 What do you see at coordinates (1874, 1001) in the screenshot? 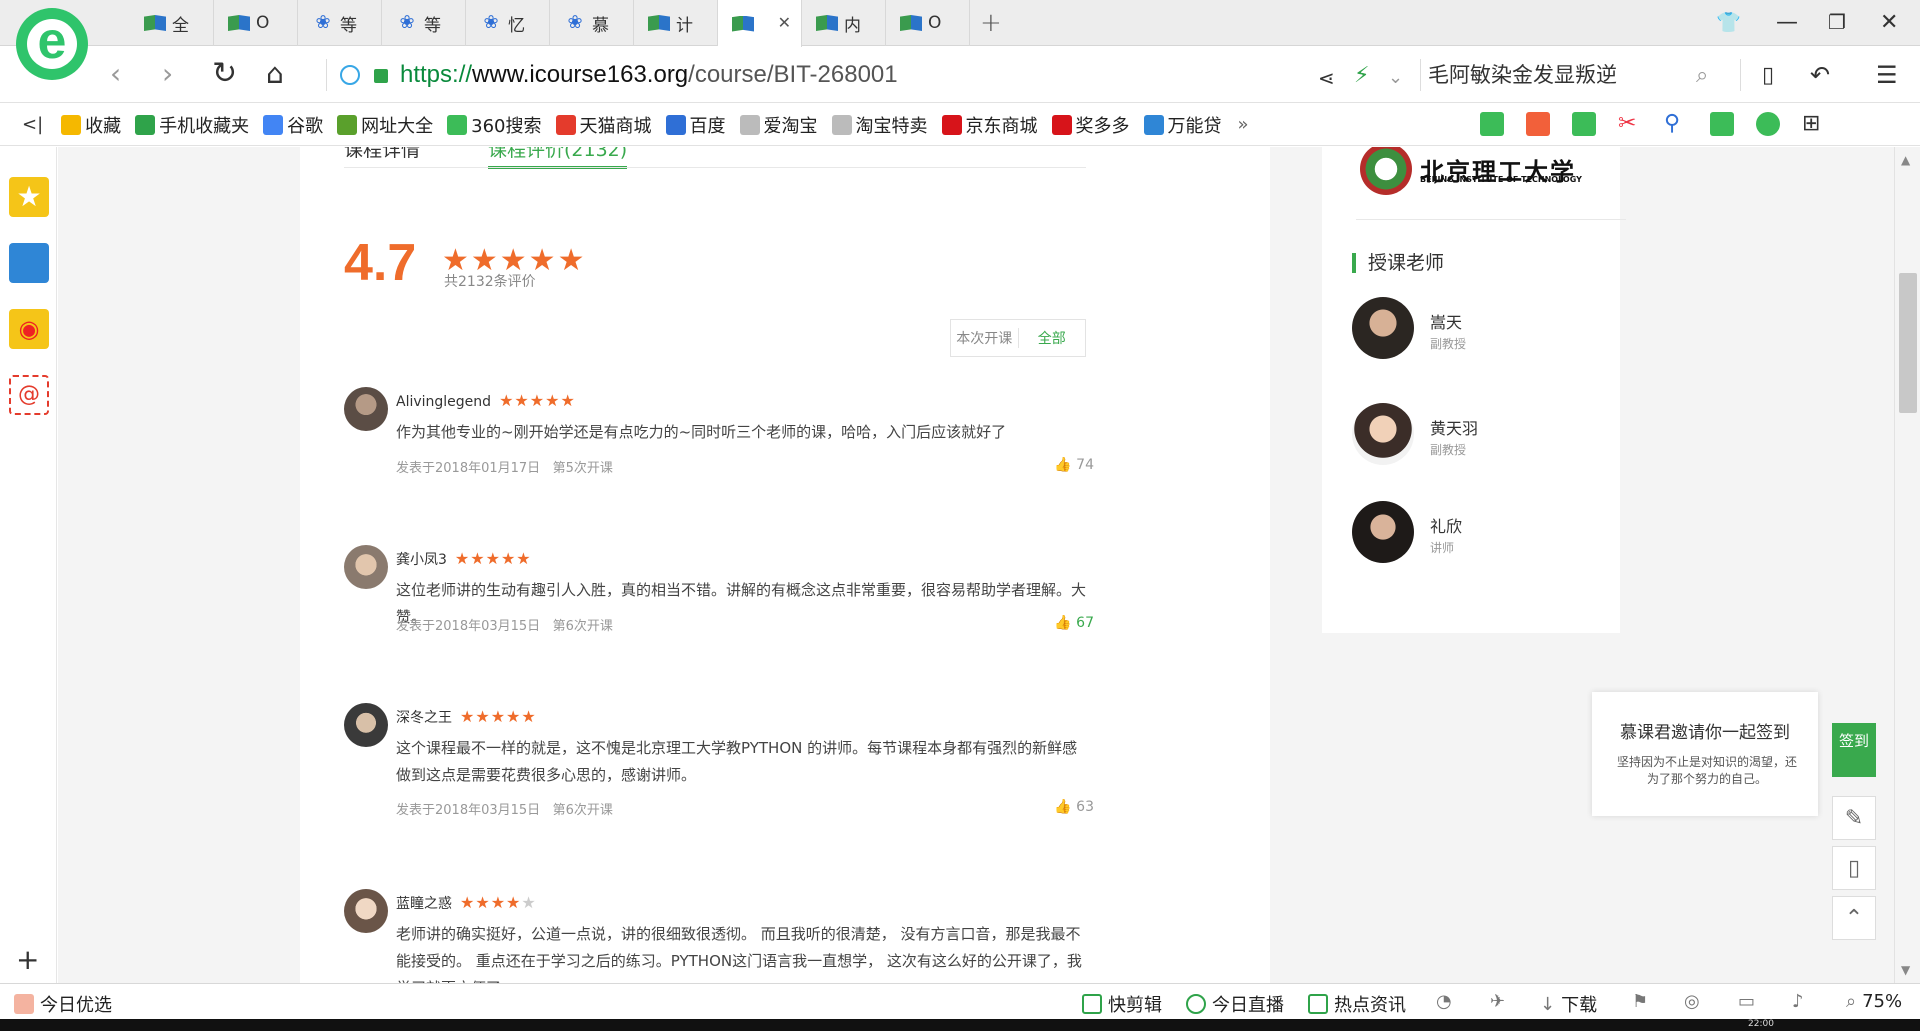
I see `zoom-control: ⌕ 75%` at bounding box center [1874, 1001].